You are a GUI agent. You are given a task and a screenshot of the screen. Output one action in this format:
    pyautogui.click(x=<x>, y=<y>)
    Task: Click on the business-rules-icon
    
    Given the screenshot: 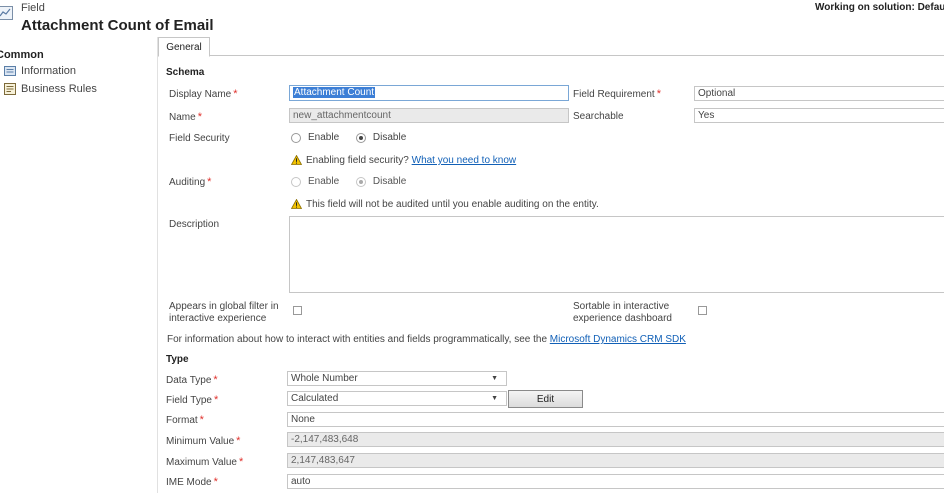 What is the action you would take?
    pyautogui.click(x=10, y=89)
    